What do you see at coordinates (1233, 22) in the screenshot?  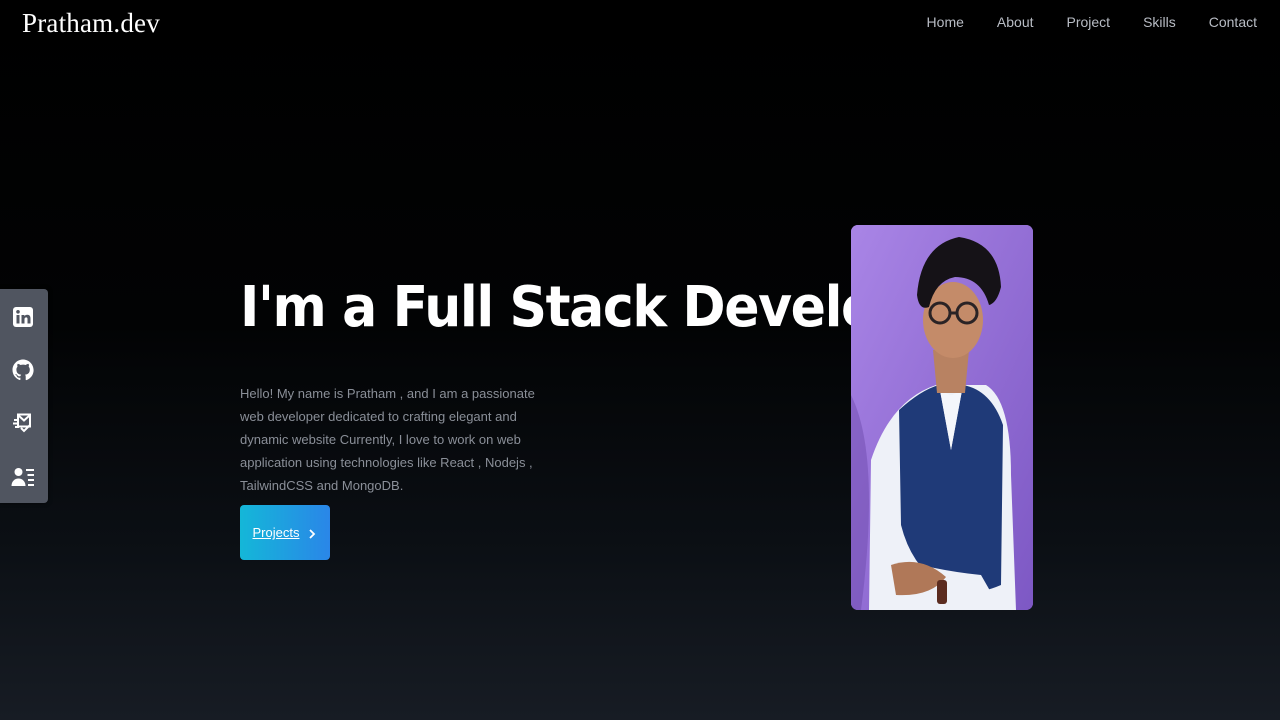 I see `nav-contact: Contact` at bounding box center [1233, 22].